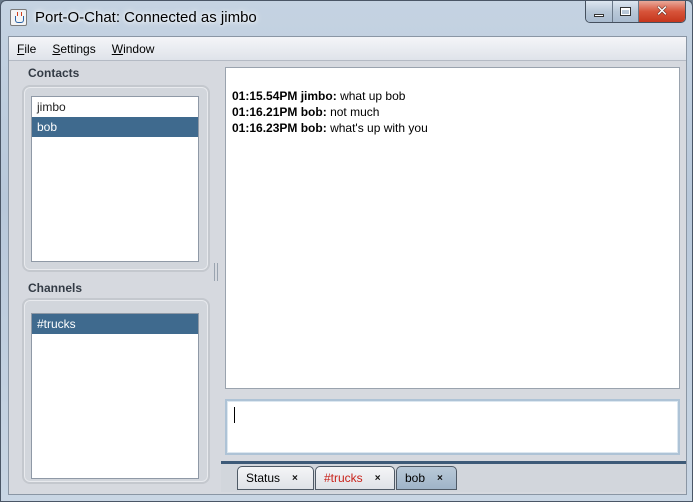  I want to click on message-user: jimbo, so click(316, 96).